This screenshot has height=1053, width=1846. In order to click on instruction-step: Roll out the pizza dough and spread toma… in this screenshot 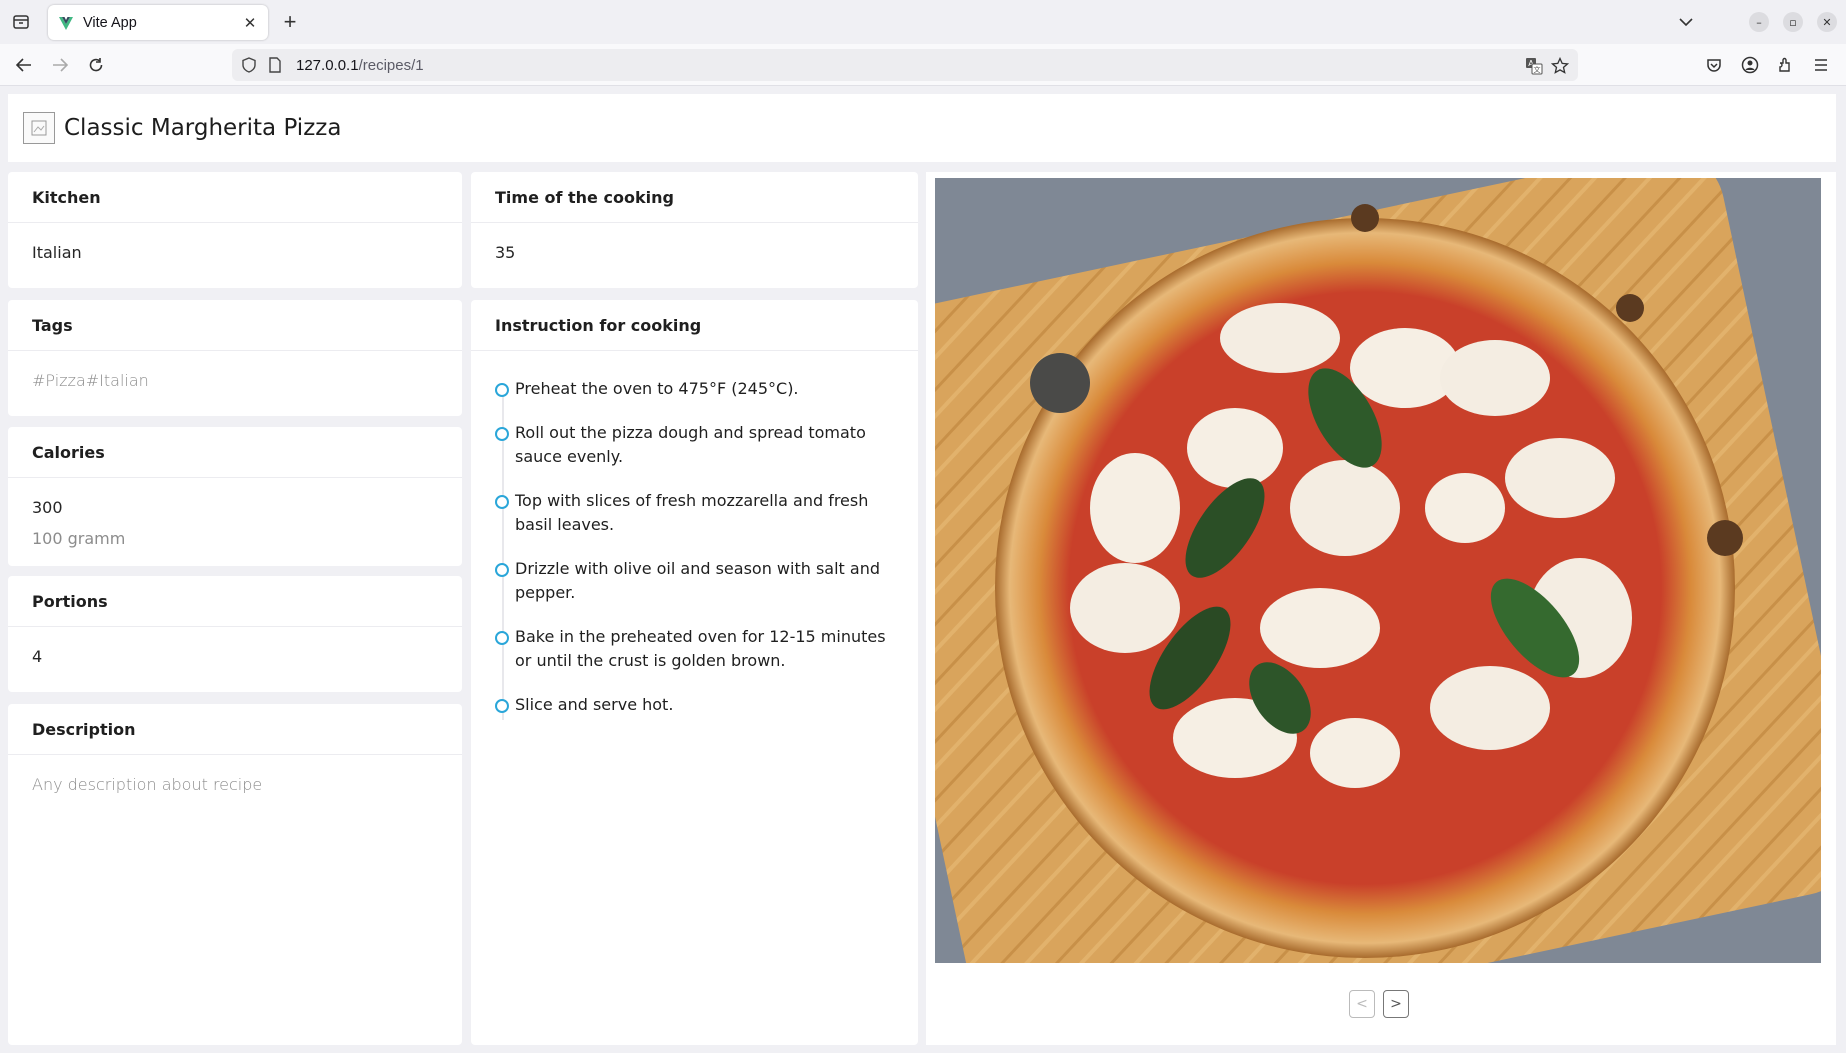, I will do `click(694, 445)`.